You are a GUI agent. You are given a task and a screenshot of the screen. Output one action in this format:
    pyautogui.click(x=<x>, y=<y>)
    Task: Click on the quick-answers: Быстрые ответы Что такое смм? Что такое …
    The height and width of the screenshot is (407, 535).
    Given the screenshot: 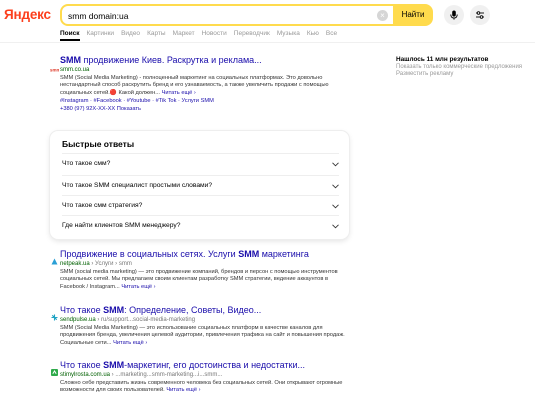 What is the action you would take?
    pyautogui.click(x=199, y=185)
    